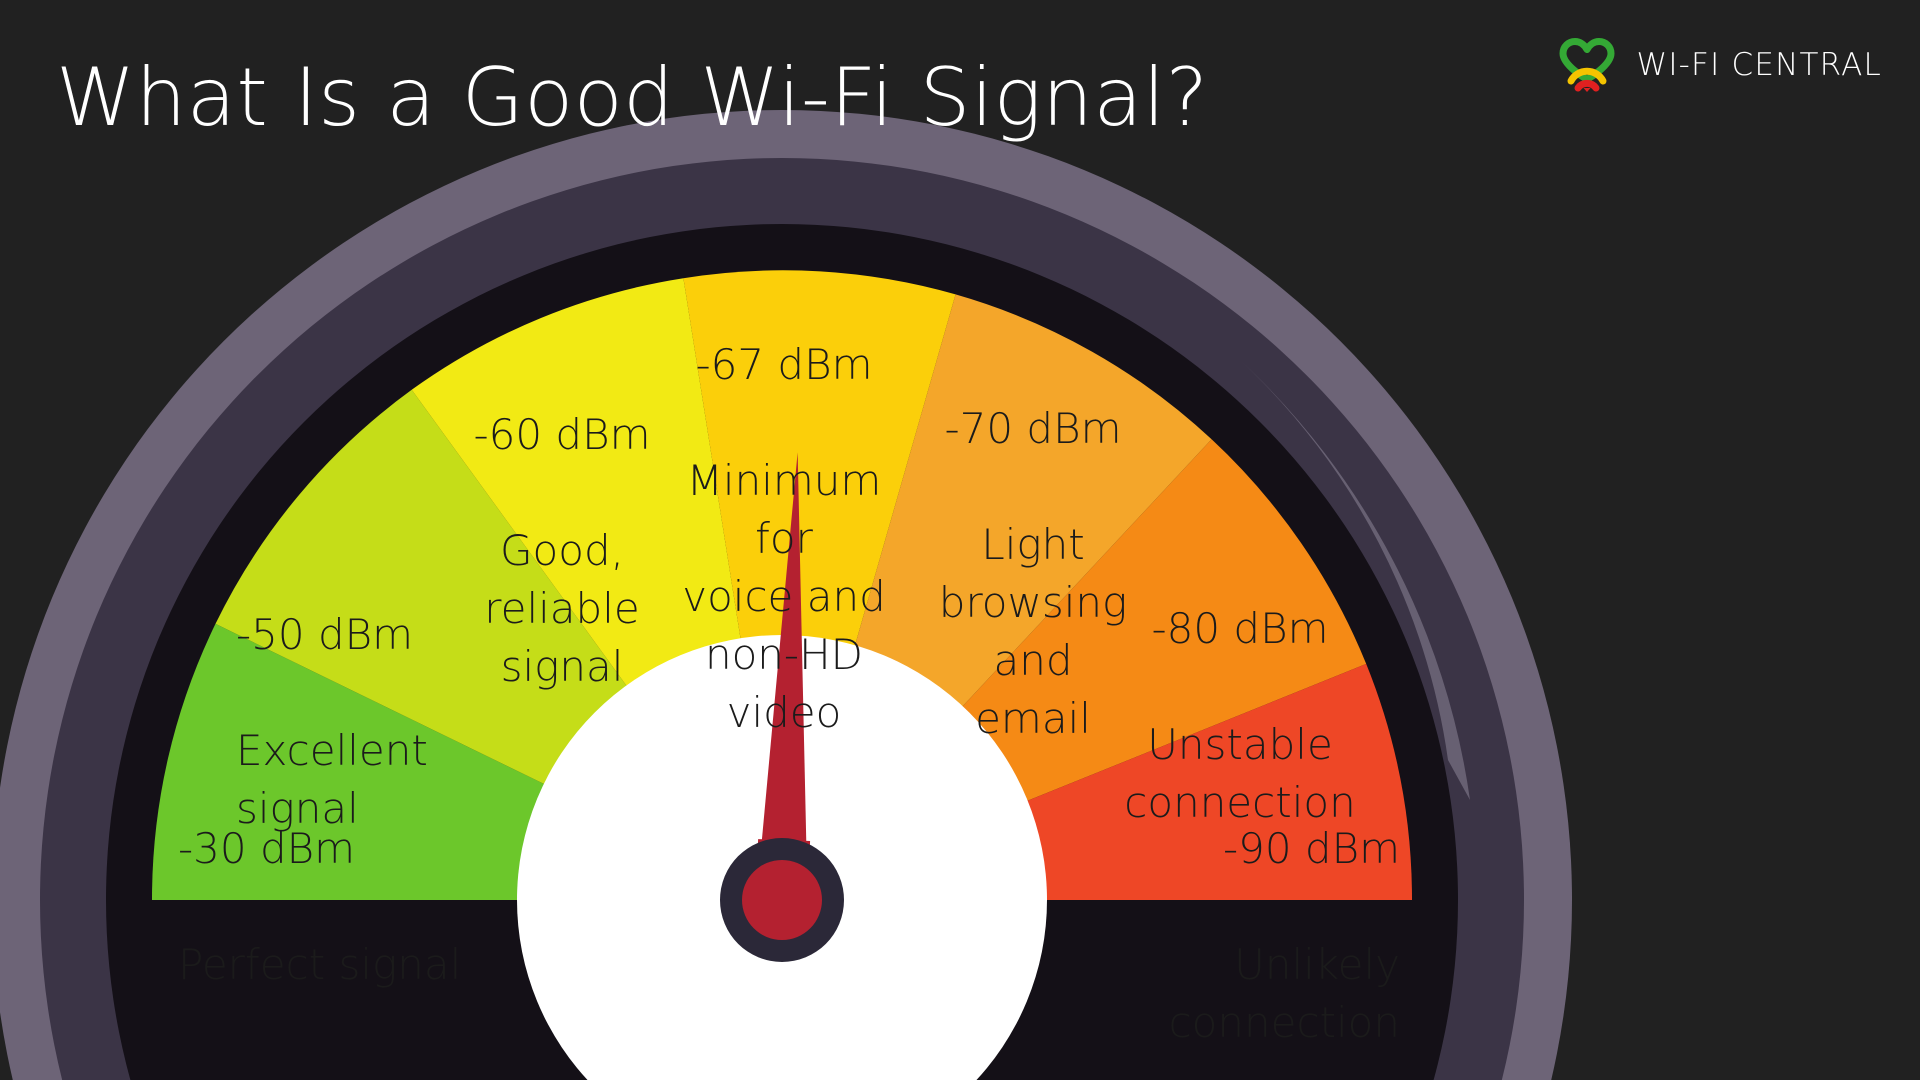 This screenshot has height=1080, width=1920. I want to click on brand-logo-lockup: WI-FI CENTRAL, so click(1719, 65).